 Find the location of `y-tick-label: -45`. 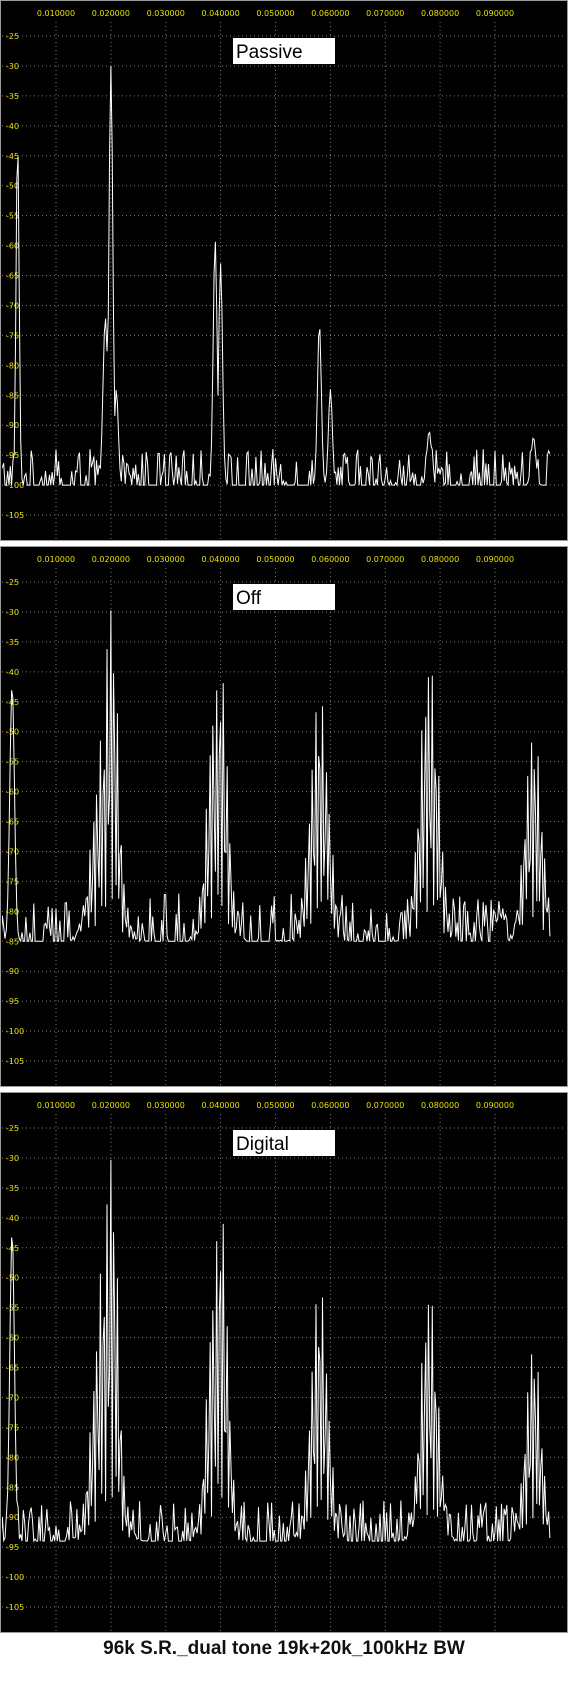

y-tick-label: -45 is located at coordinates (12, 156).